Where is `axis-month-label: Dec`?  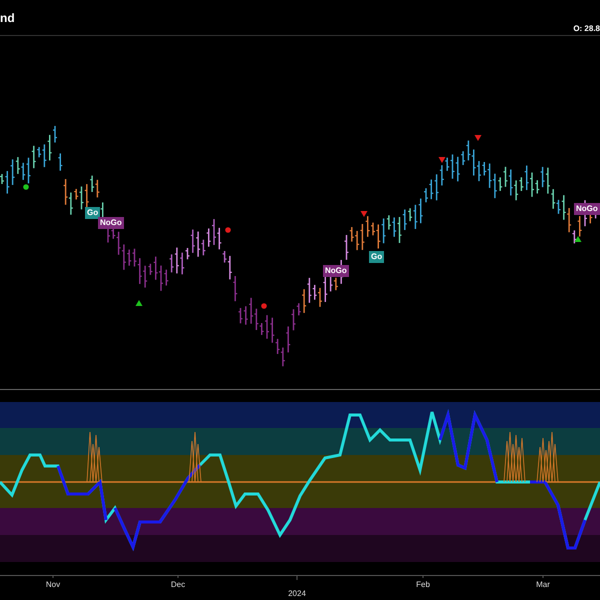
axis-month-label: Dec is located at coordinates (178, 584).